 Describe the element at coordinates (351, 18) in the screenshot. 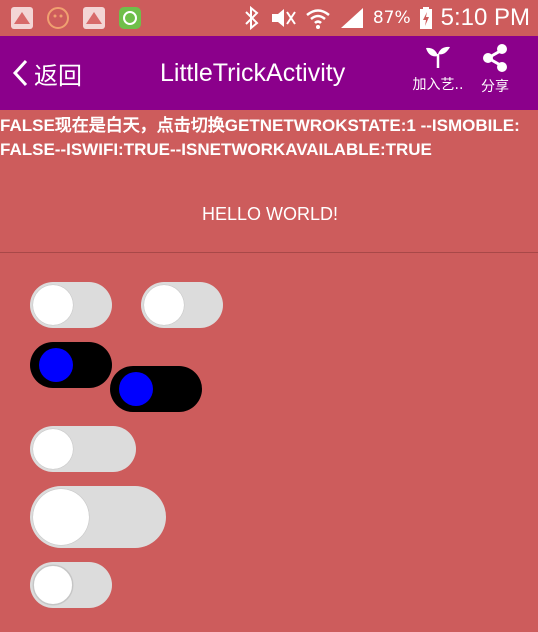

I see `signal-icon` at that location.